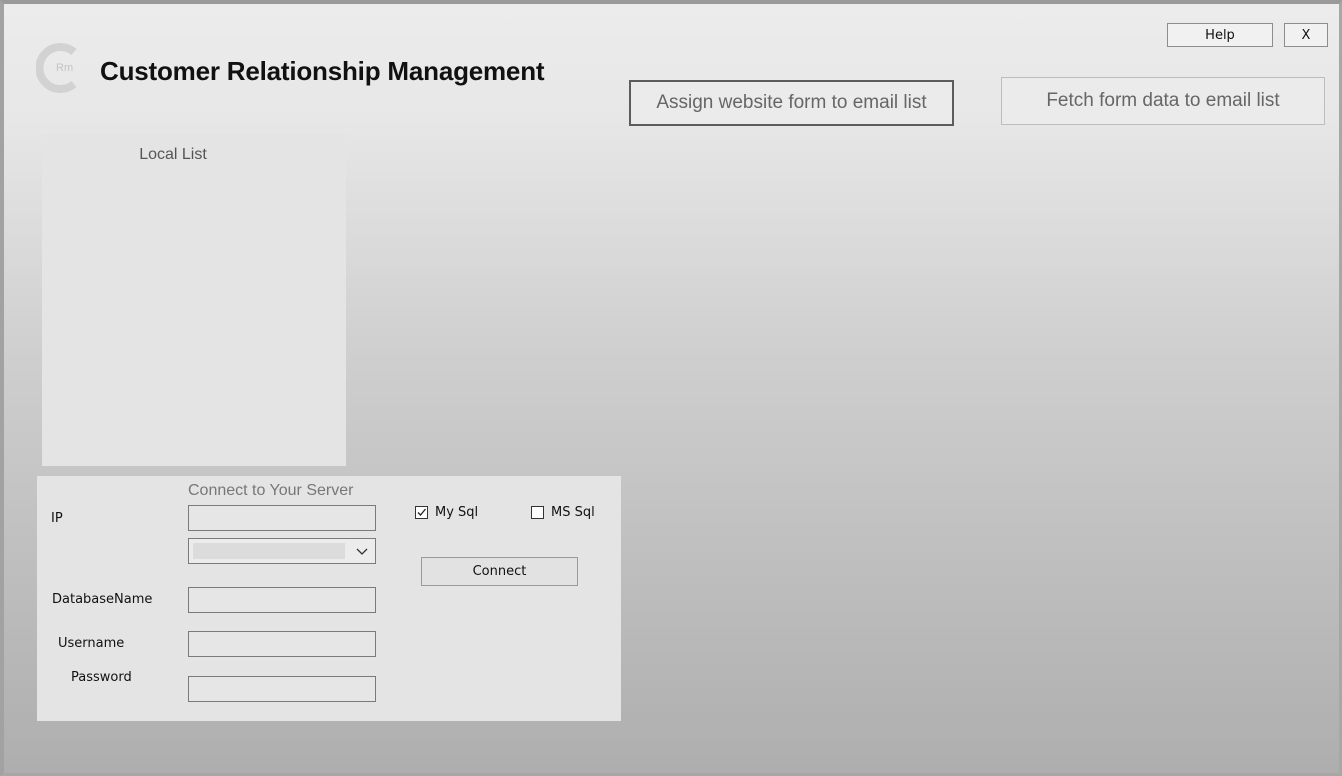  I want to click on connect-button: Connect, so click(499, 571).